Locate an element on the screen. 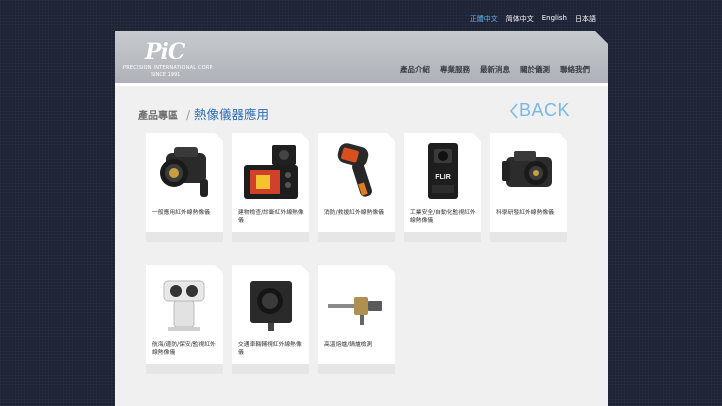 This screenshot has height=406, width=722. research-camera-icon is located at coordinates (527, 169).